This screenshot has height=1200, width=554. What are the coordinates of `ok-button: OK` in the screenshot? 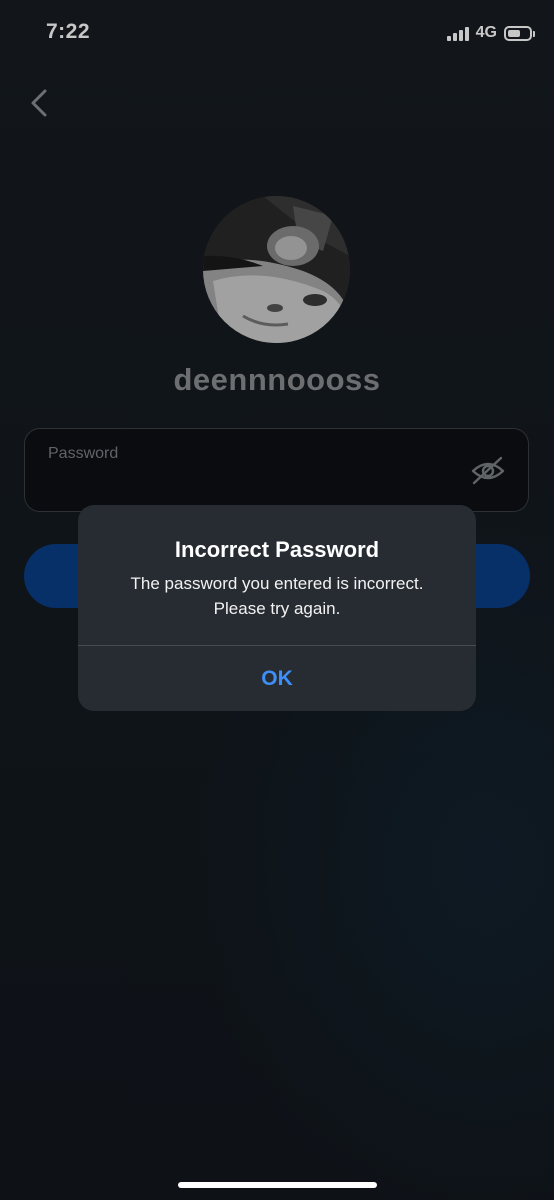 It's located at (277, 678).